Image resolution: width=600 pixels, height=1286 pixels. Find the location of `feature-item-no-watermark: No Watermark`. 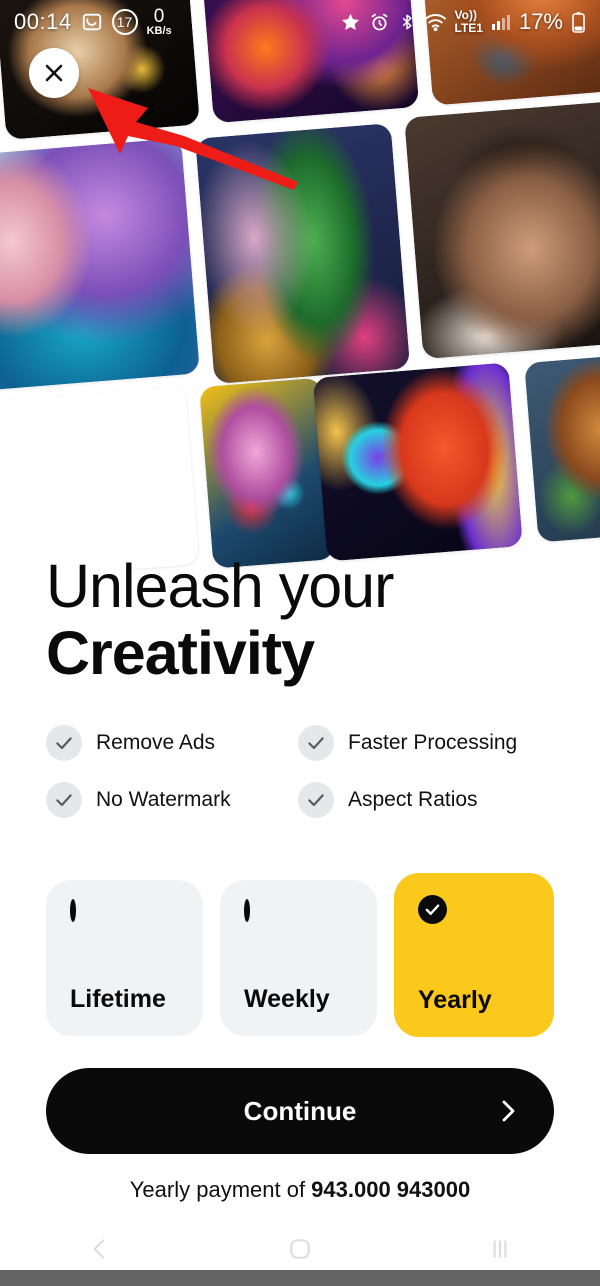

feature-item-no-watermark: No Watermark is located at coordinates (172, 799).